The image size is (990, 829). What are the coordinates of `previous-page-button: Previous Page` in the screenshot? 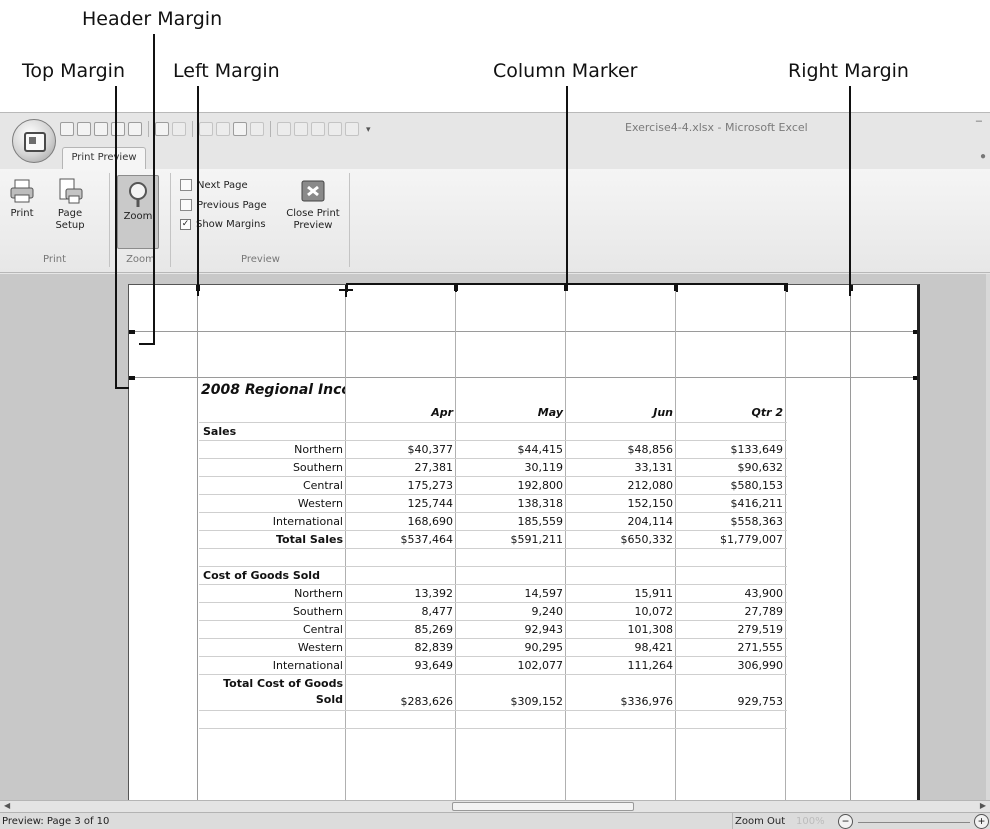 It's located at (223, 205).